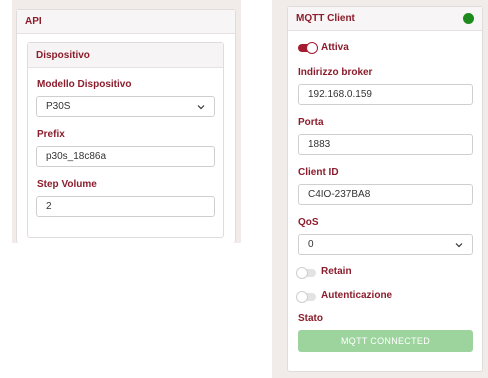 This screenshot has height=378, width=488. Describe the element at coordinates (336, 271) in the screenshot. I see `retain-label: Retain` at that location.